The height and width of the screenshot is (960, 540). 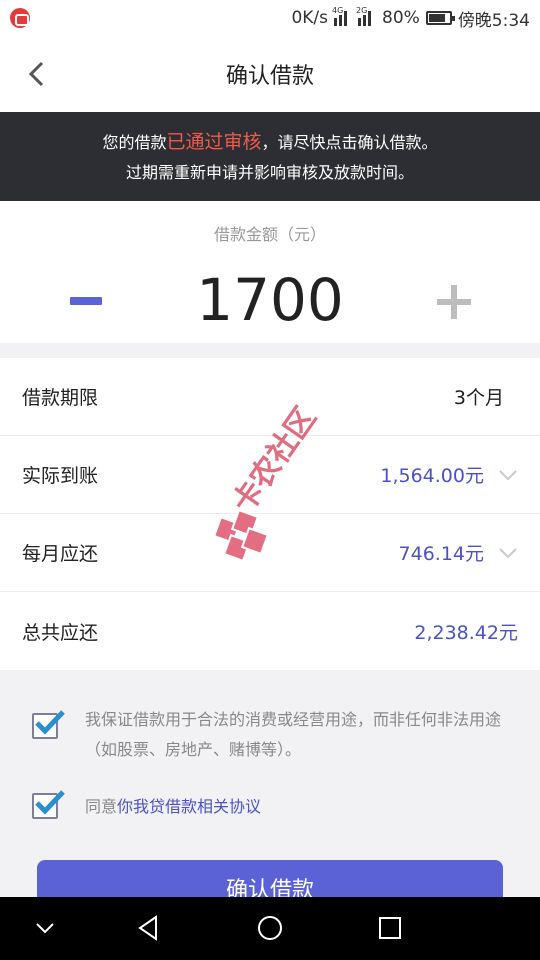 What do you see at coordinates (401, 18) in the screenshot?
I see `battery-percent: 80%` at bounding box center [401, 18].